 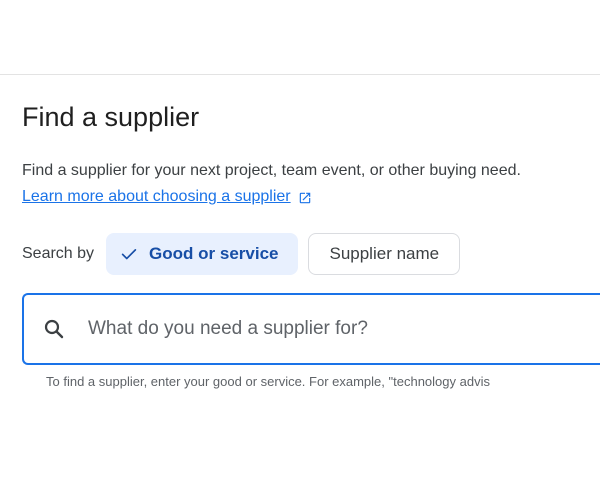 I want to click on learn-more-link: Learn more about choosing a supplier, so click(x=167, y=197).